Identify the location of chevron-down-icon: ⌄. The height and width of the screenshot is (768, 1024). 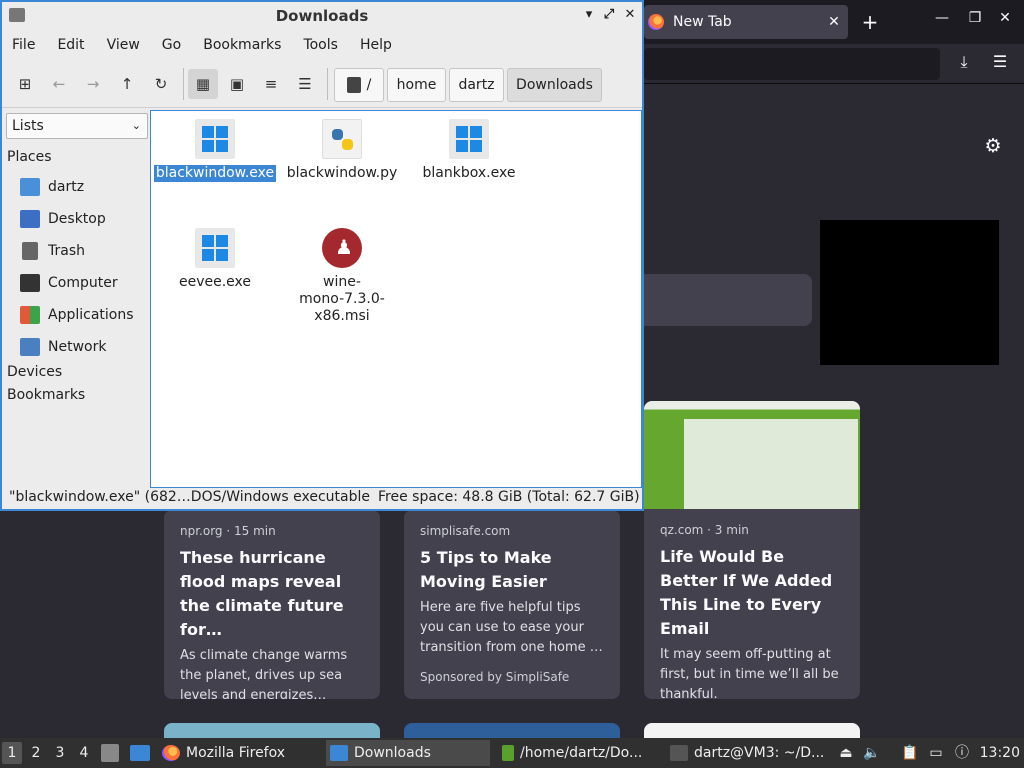
(136, 125).